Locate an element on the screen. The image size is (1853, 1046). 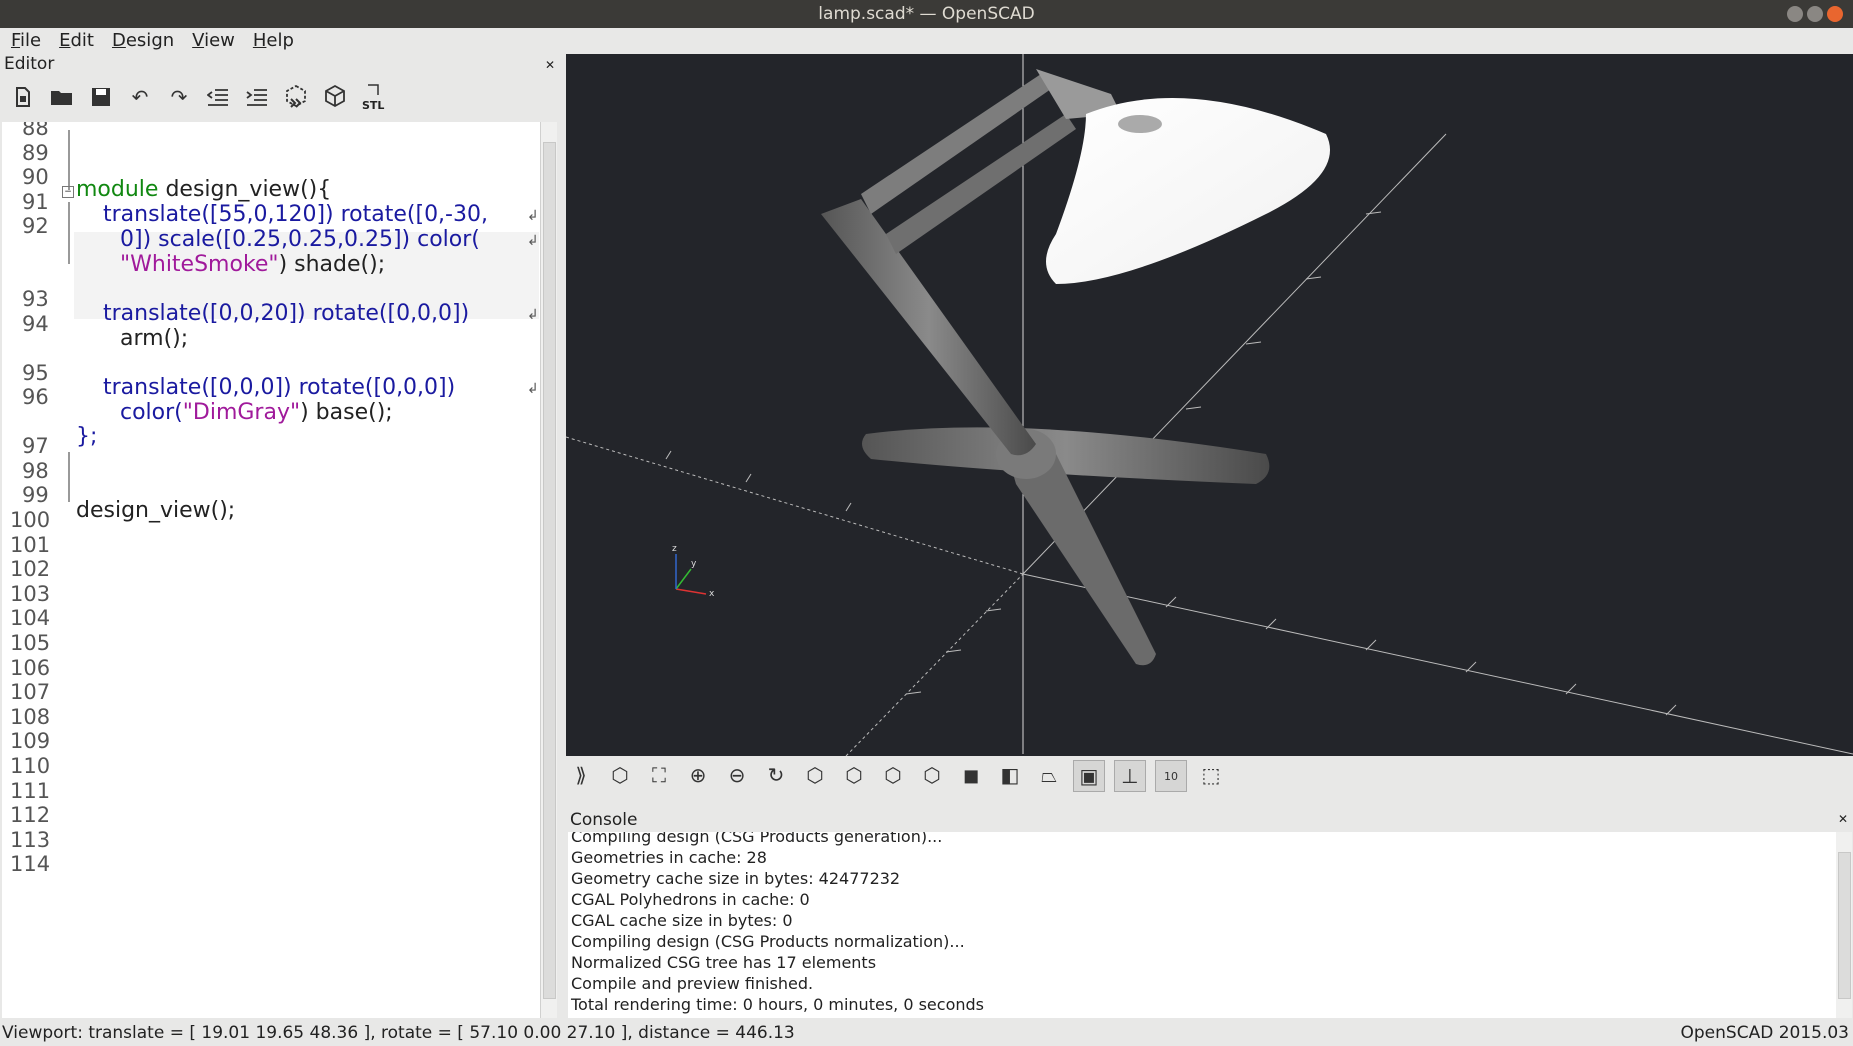
open-file-icon is located at coordinates (62, 97).